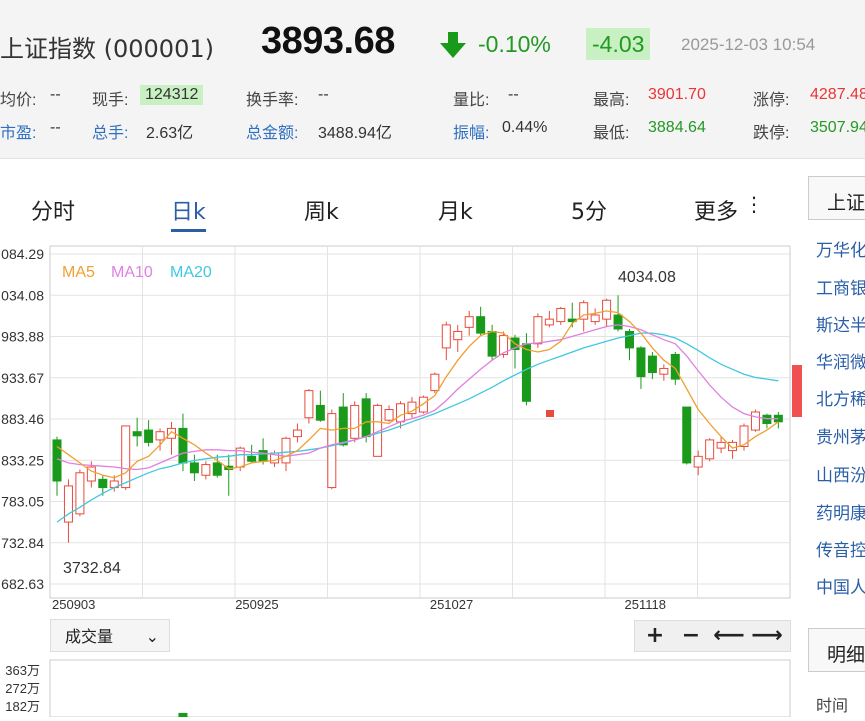  Describe the element at coordinates (22, 584) in the screenshot. I see `y-tick-label: 682.63` at that location.